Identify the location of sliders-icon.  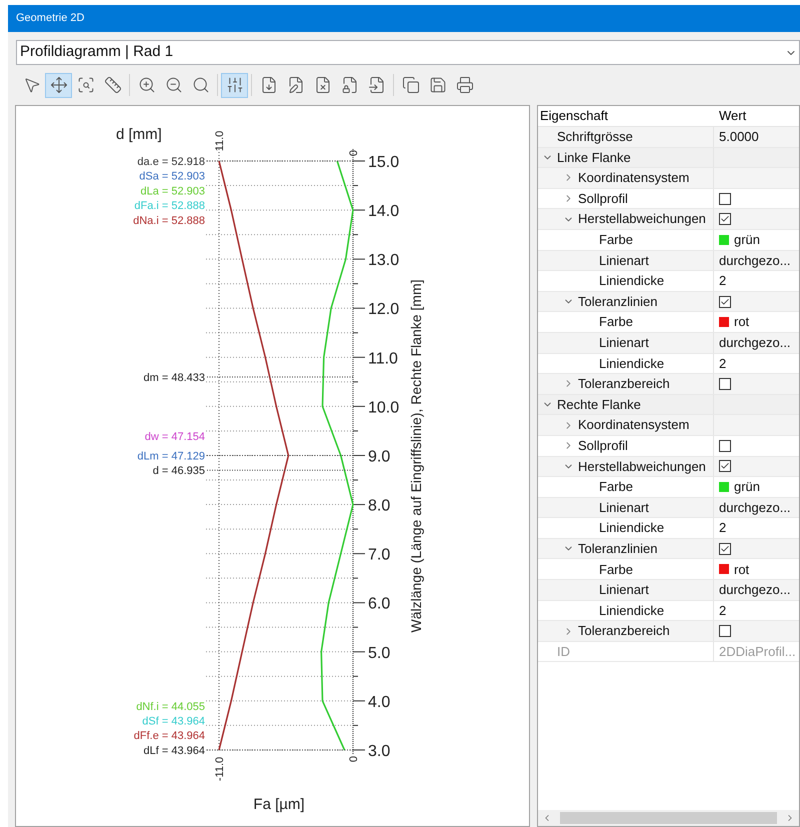
(235, 85).